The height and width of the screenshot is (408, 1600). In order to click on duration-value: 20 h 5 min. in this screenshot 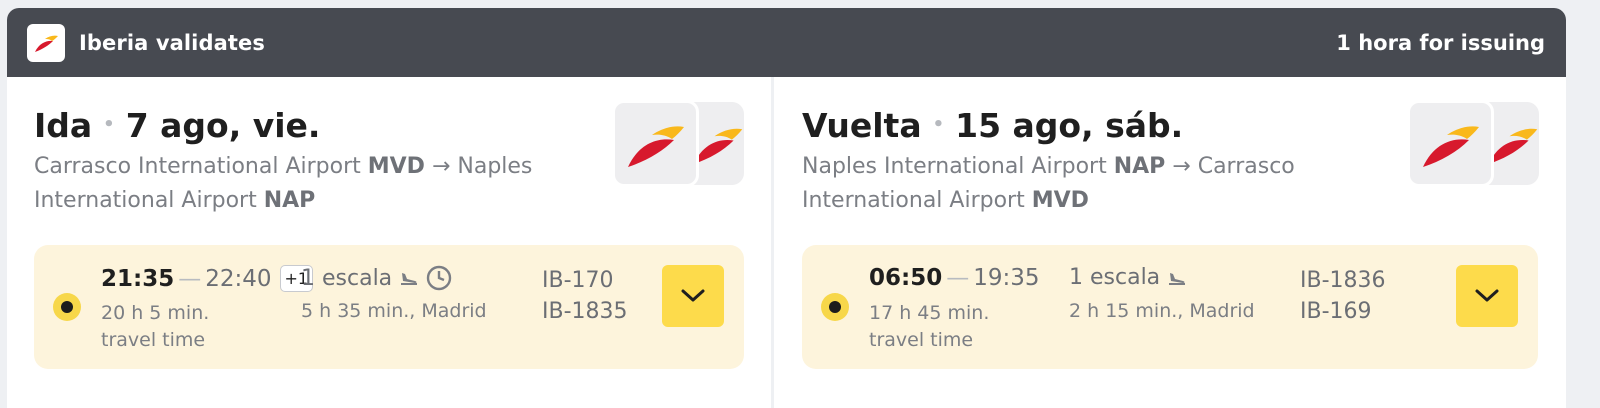, I will do `click(155, 313)`.